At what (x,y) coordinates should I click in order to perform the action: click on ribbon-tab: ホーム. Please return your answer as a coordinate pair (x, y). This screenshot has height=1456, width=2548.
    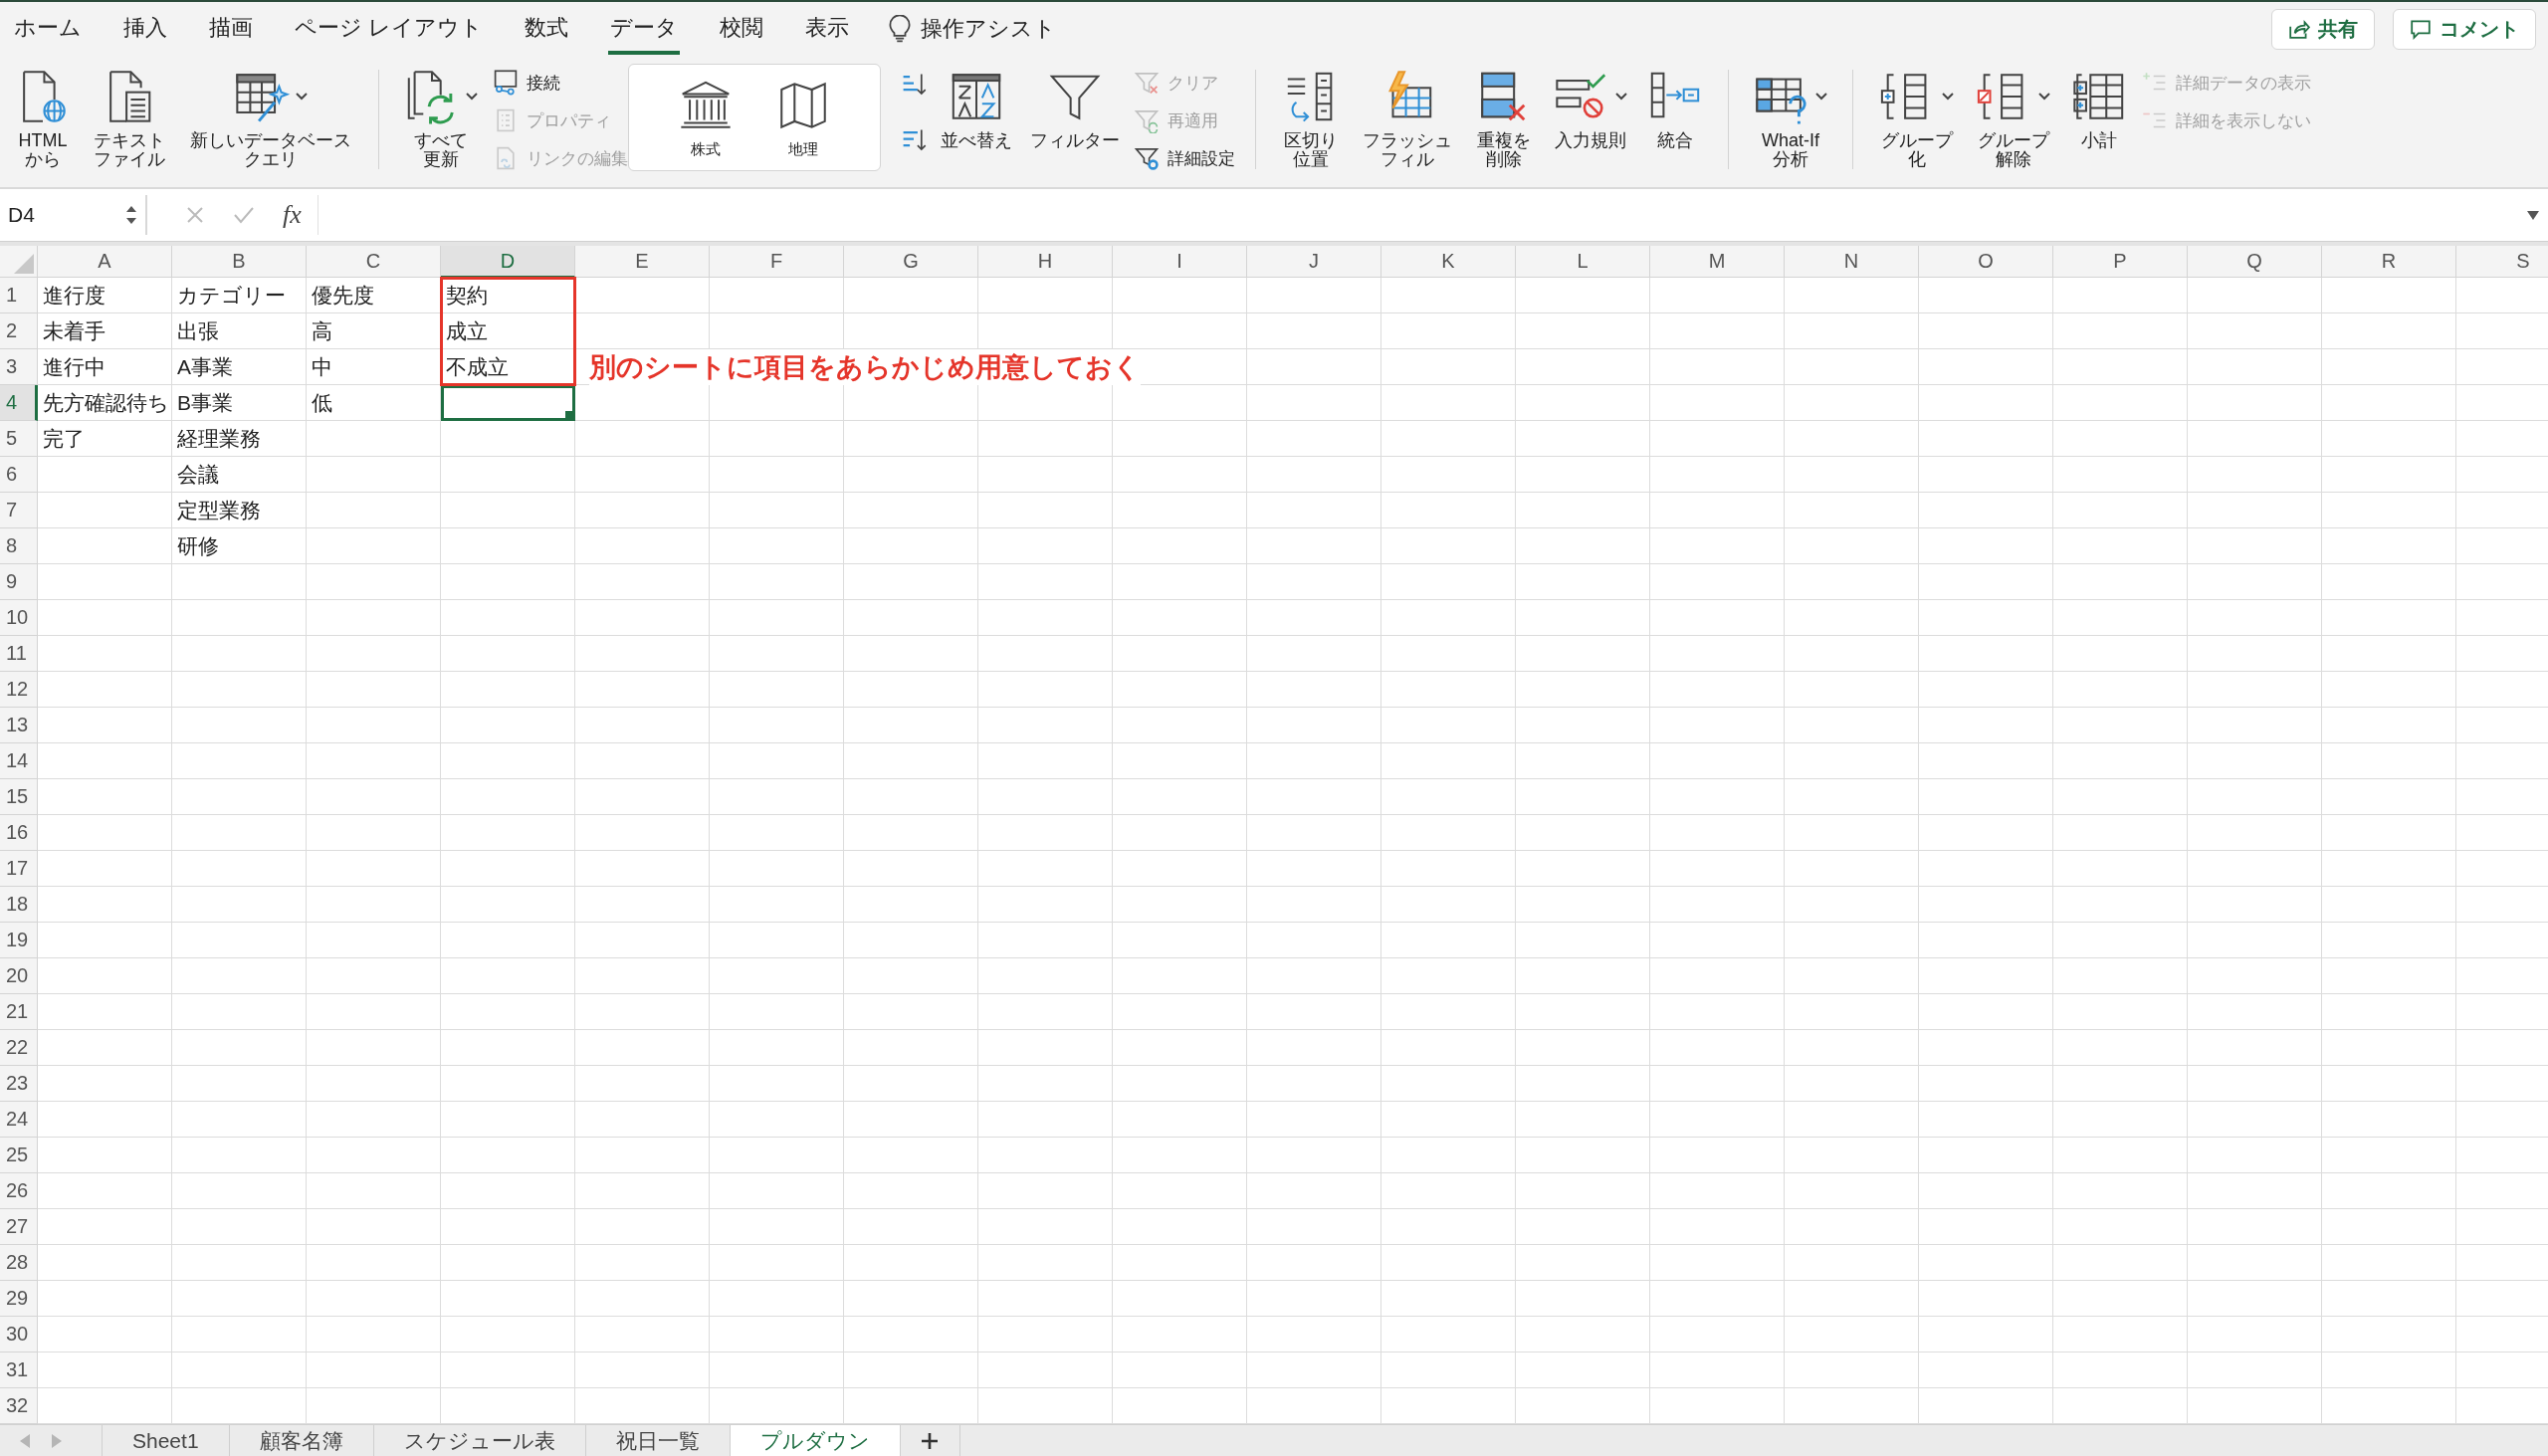
    Looking at the image, I should click on (48, 29).